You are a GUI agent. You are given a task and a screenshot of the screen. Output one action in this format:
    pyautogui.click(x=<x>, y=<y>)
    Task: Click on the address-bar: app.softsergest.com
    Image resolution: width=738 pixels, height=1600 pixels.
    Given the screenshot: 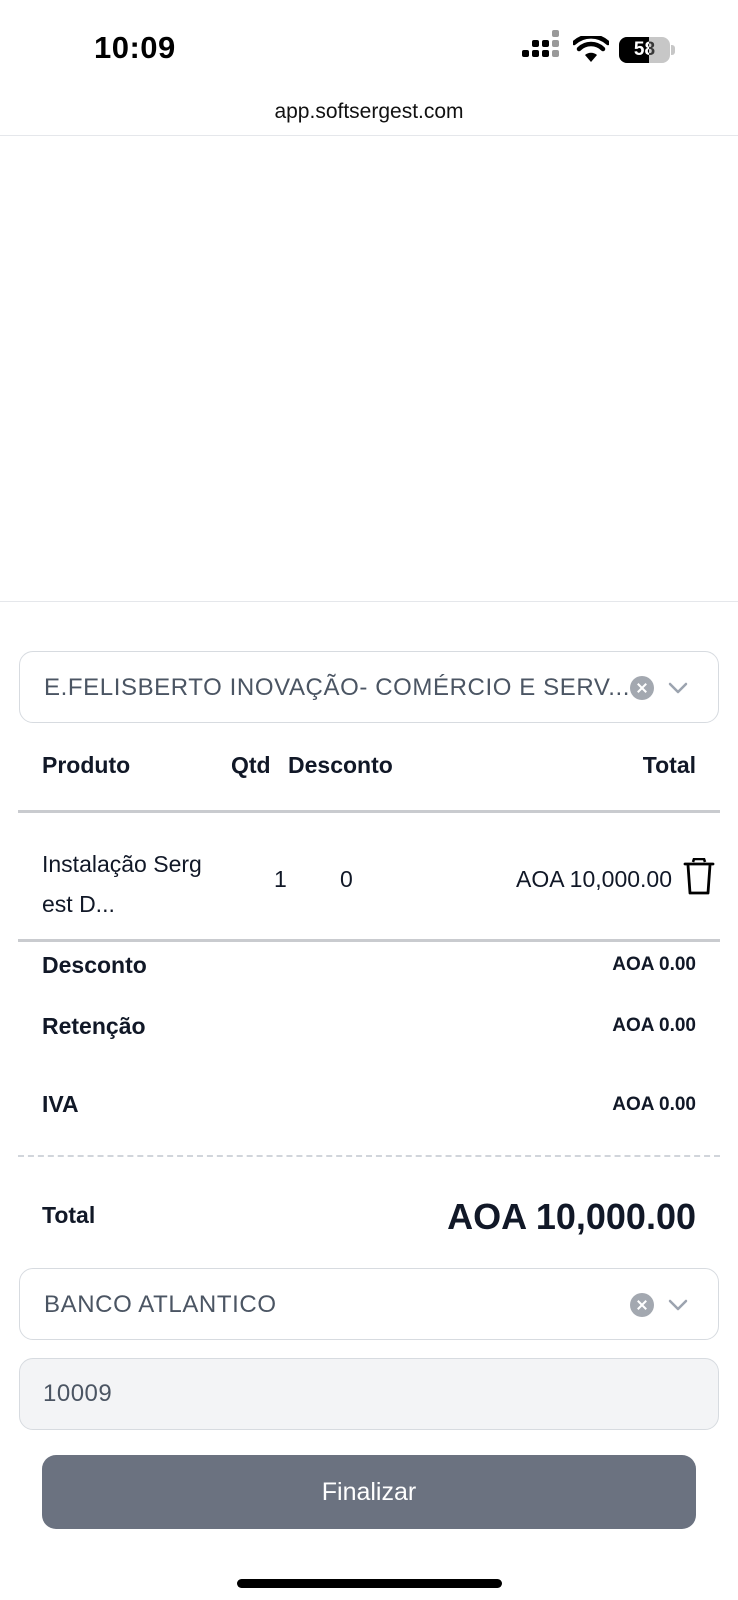 What is the action you would take?
    pyautogui.click(x=369, y=114)
    